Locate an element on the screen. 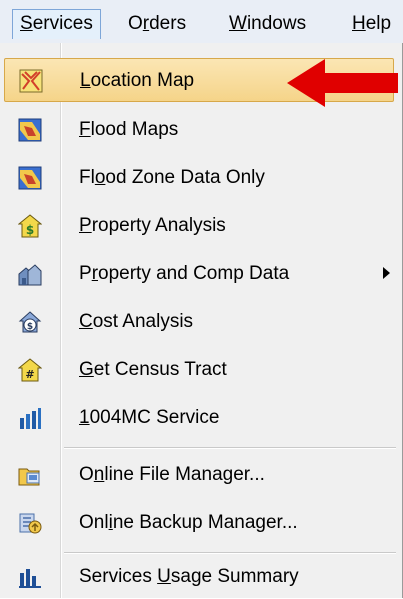 The height and width of the screenshot is (599, 403). flood-zone-icon is located at coordinates (30, 178).